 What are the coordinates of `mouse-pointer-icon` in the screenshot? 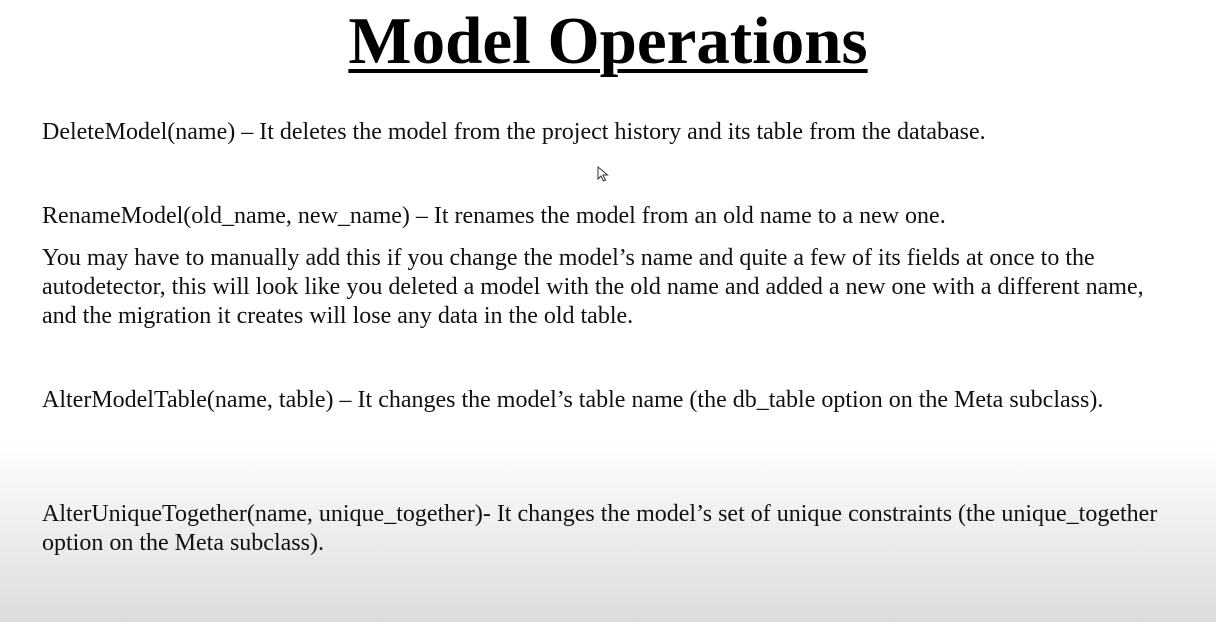 It's located at (603, 174).